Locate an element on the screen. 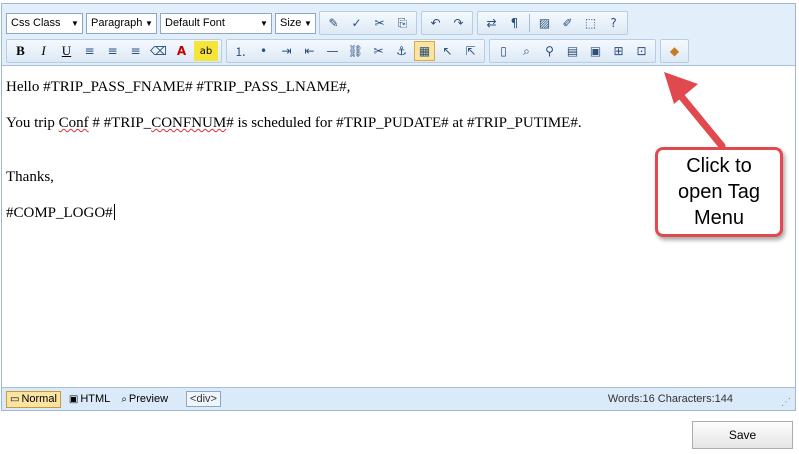  callout-line-2: open Tag is located at coordinates (719, 192).